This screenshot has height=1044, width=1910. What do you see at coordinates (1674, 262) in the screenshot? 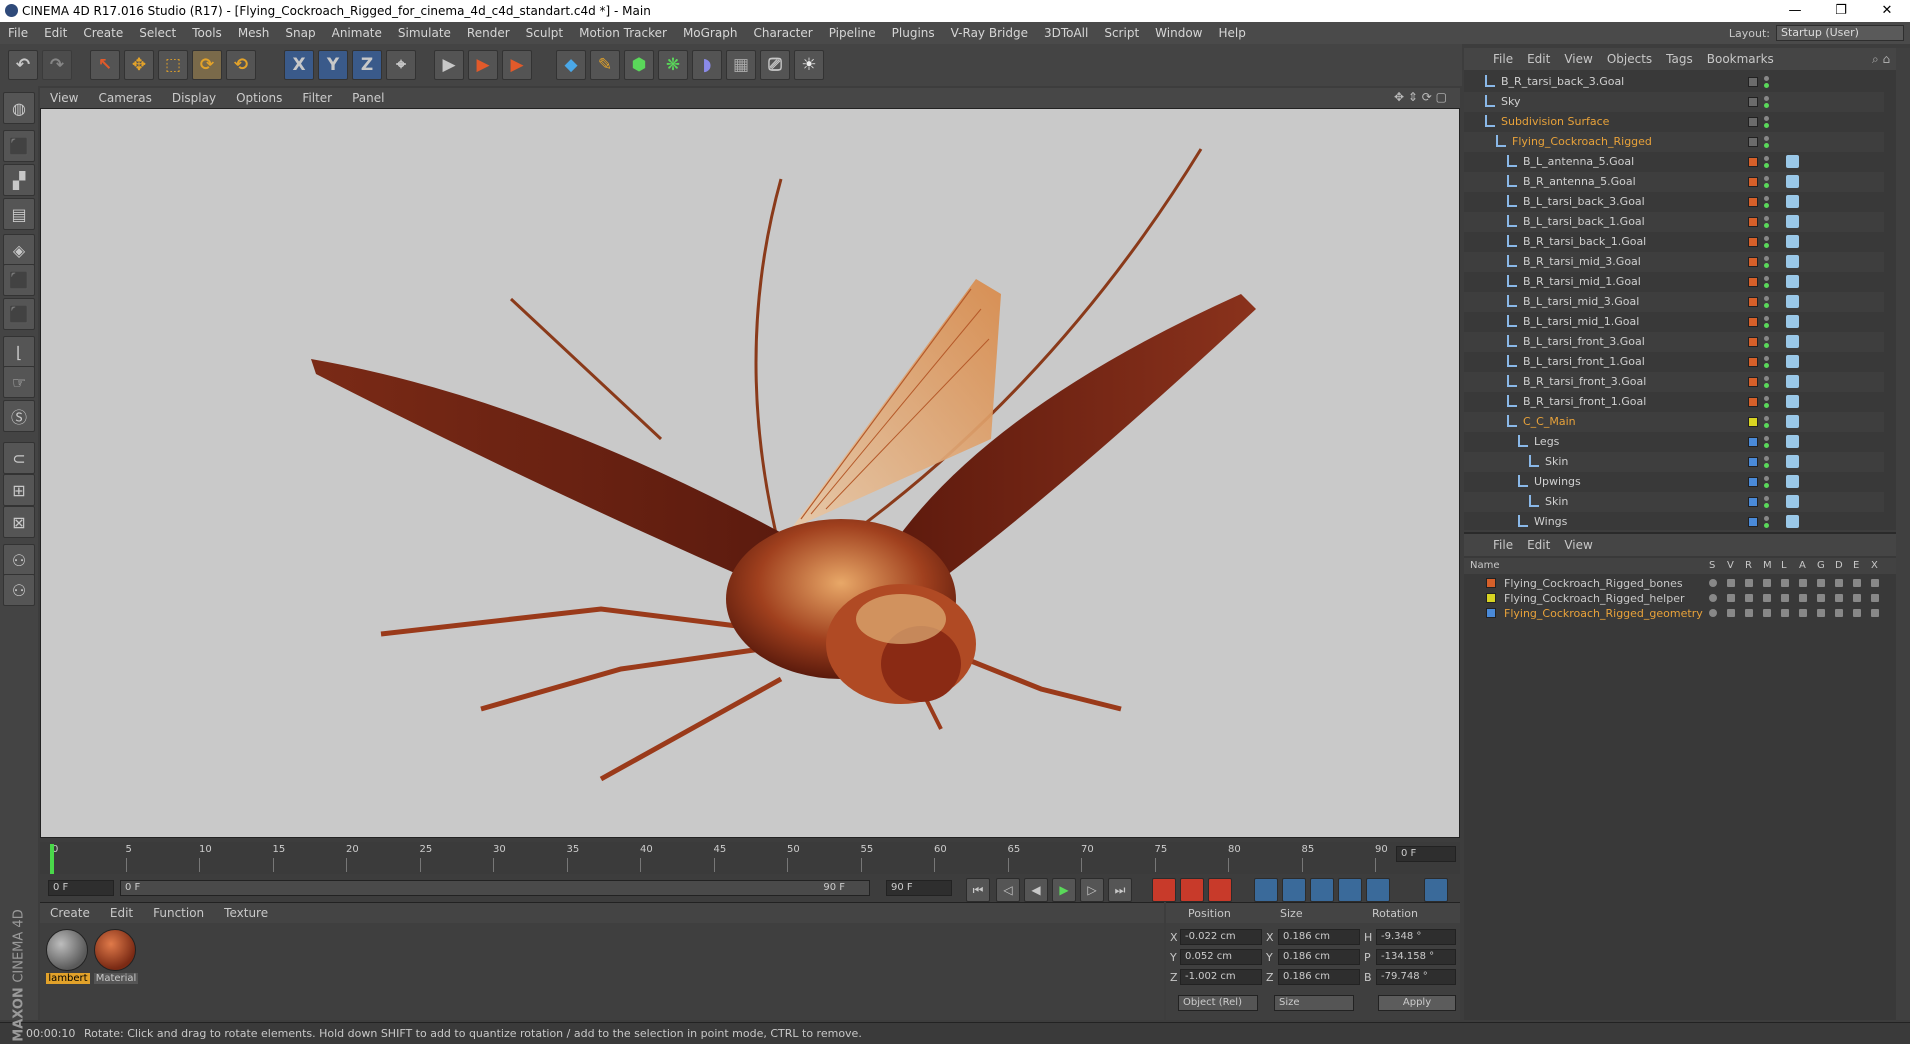
I see `object-row: B_R_tarsi_mid_3.Goal` at bounding box center [1674, 262].